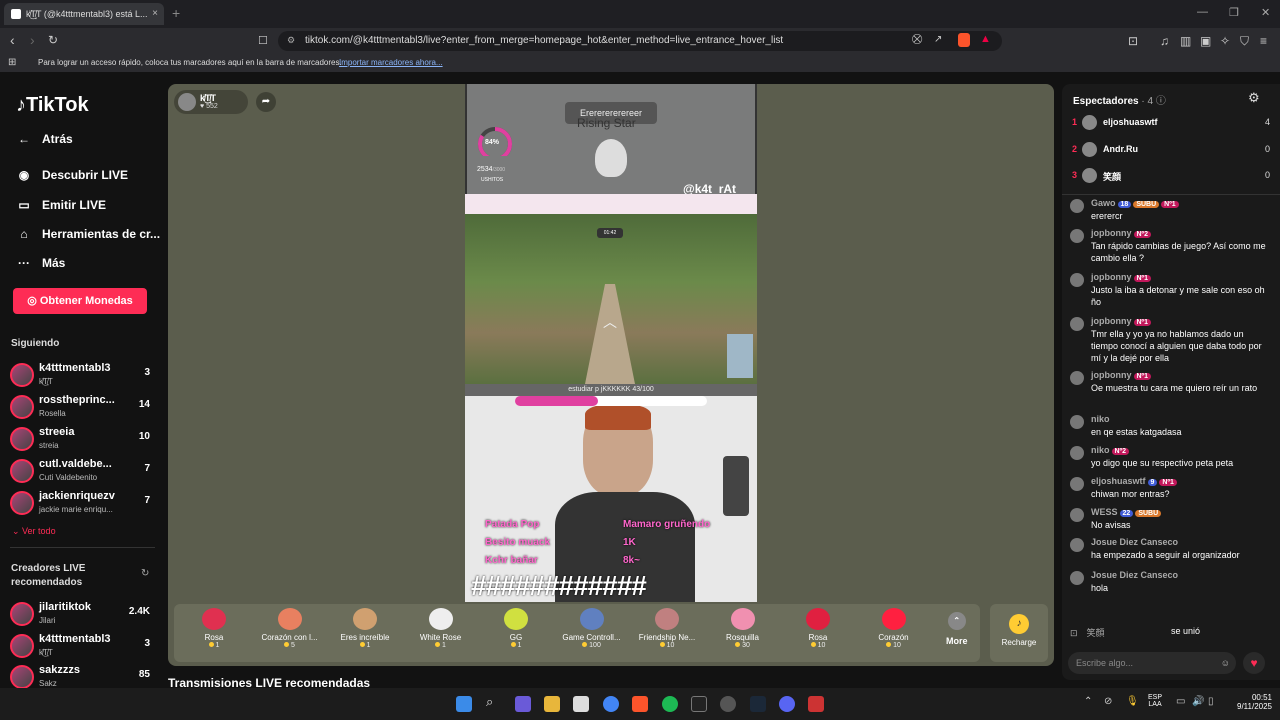 The image size is (1280, 720). What do you see at coordinates (787, 704) in the screenshot?
I see `discord-icon` at bounding box center [787, 704].